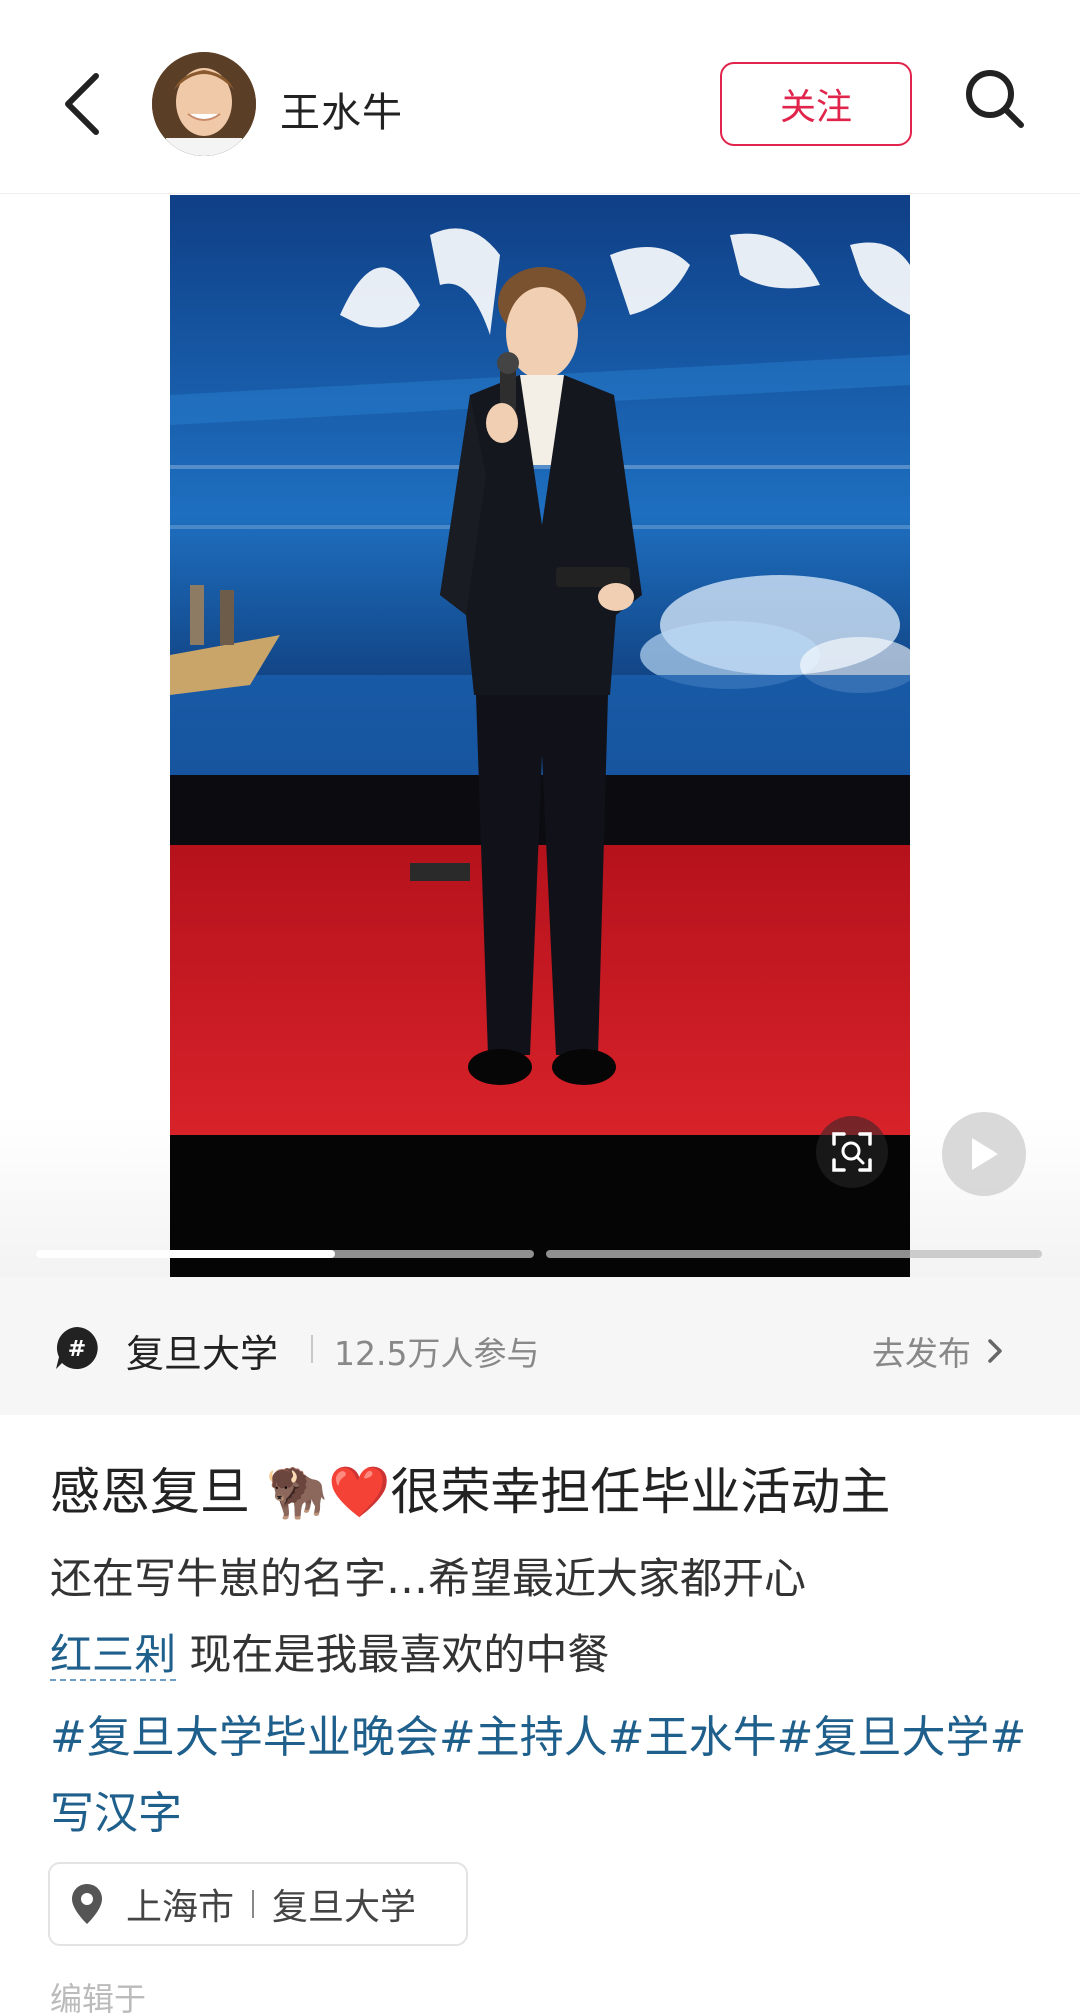 Image resolution: width=1080 pixels, height=2016 pixels. Describe the element at coordinates (540, 97) in the screenshot. I see `top-bar: 王水牛 关注` at that location.